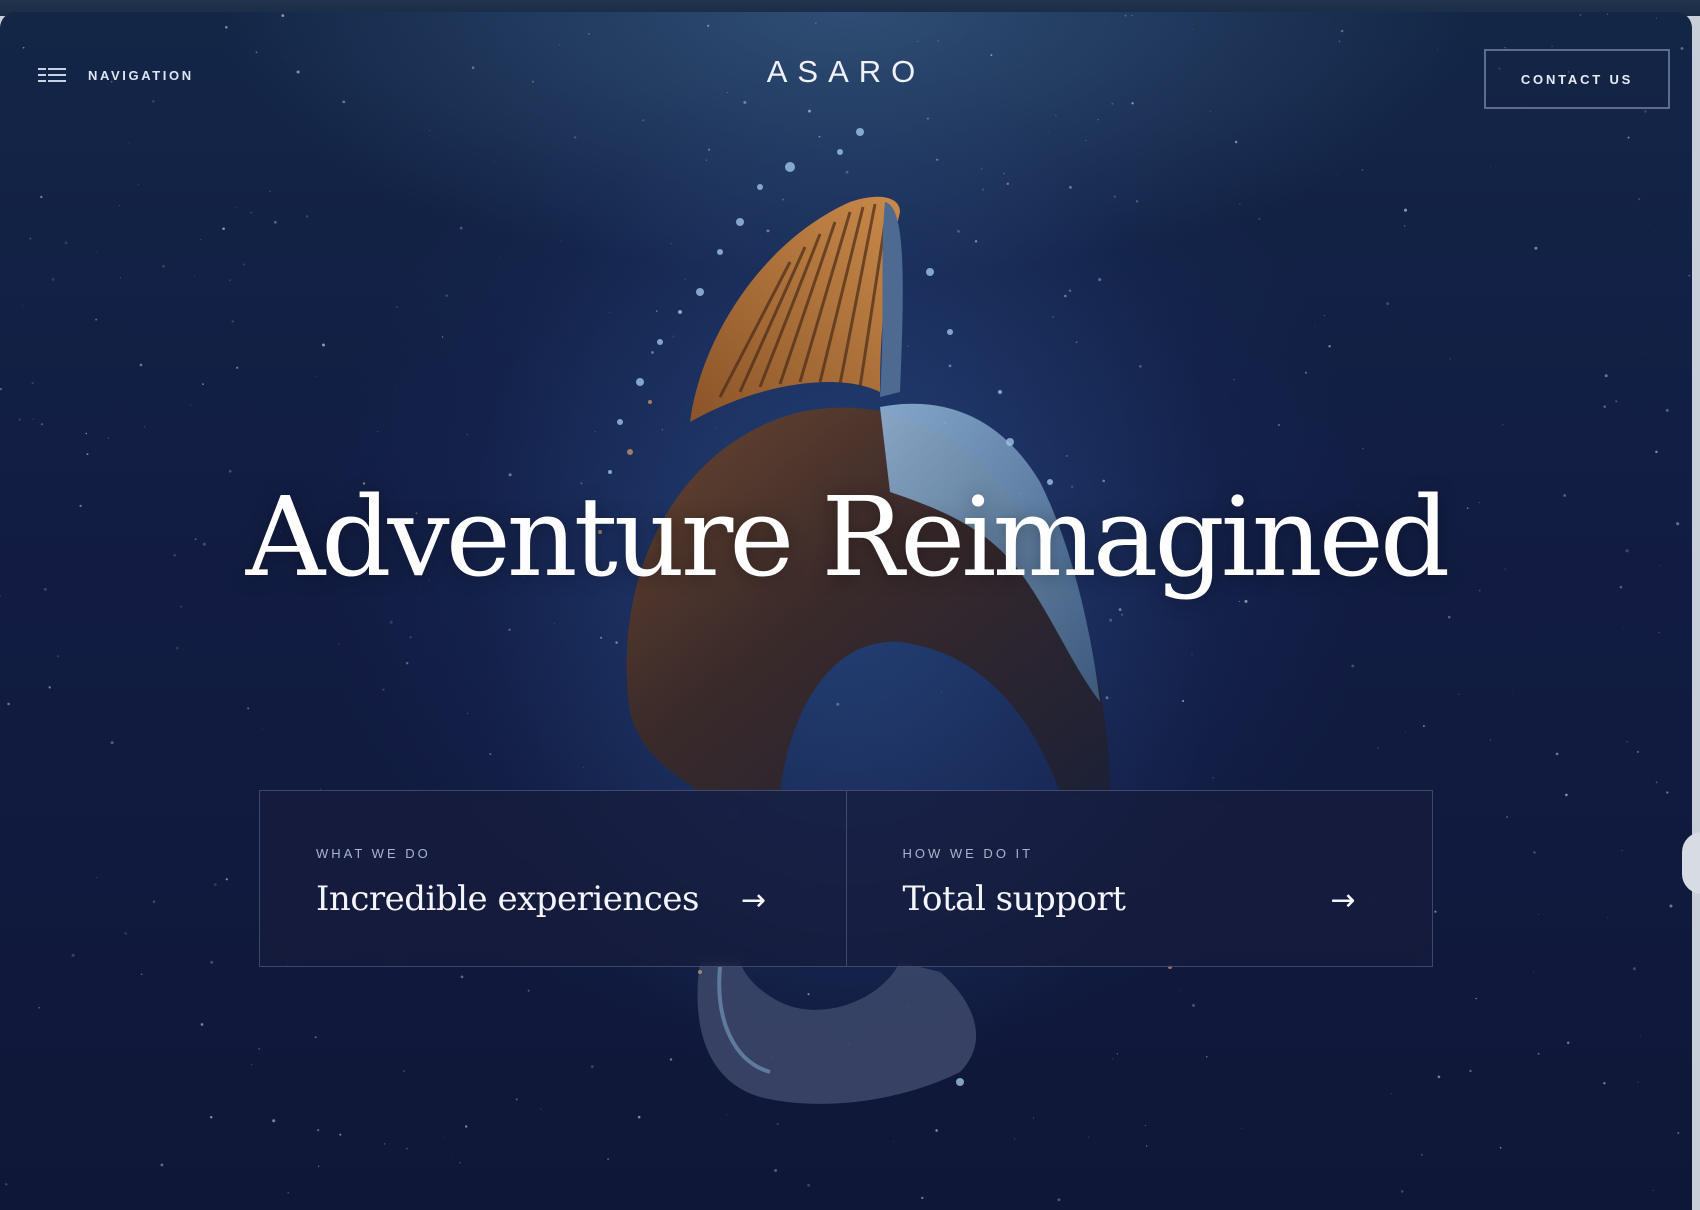 Image resolution: width=1700 pixels, height=1210 pixels. What do you see at coordinates (968, 853) in the screenshot?
I see `card-kicker: HOW WE DO IT` at bounding box center [968, 853].